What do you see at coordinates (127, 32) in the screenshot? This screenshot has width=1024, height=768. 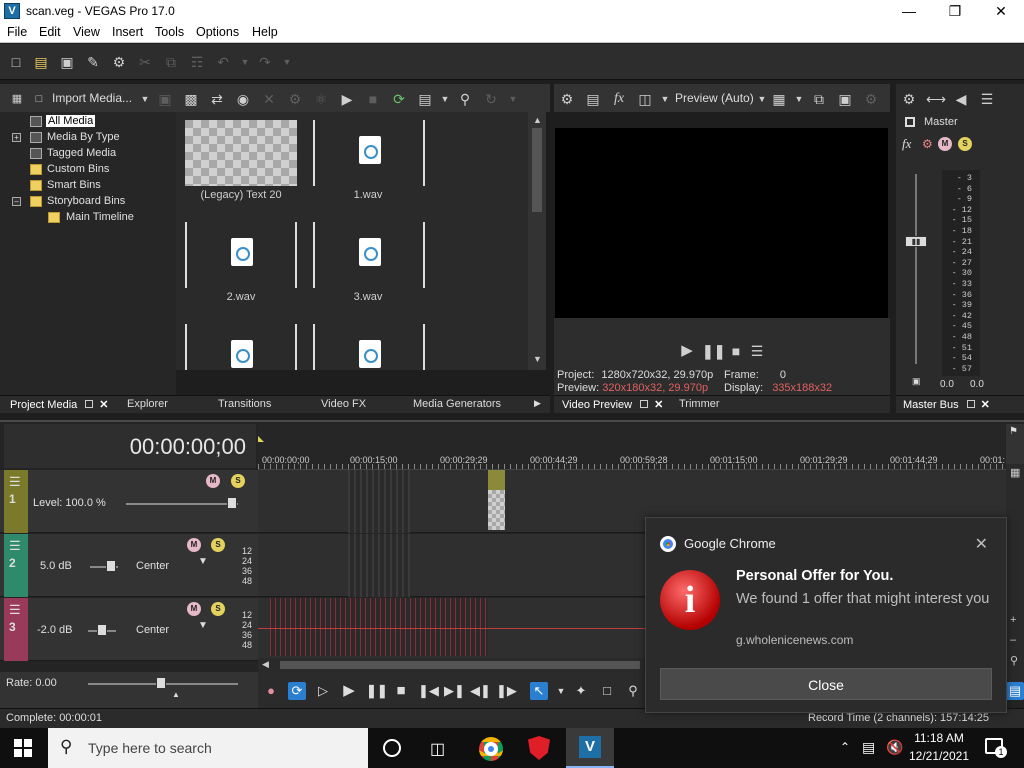 I see `menu-insert: Insert` at bounding box center [127, 32].